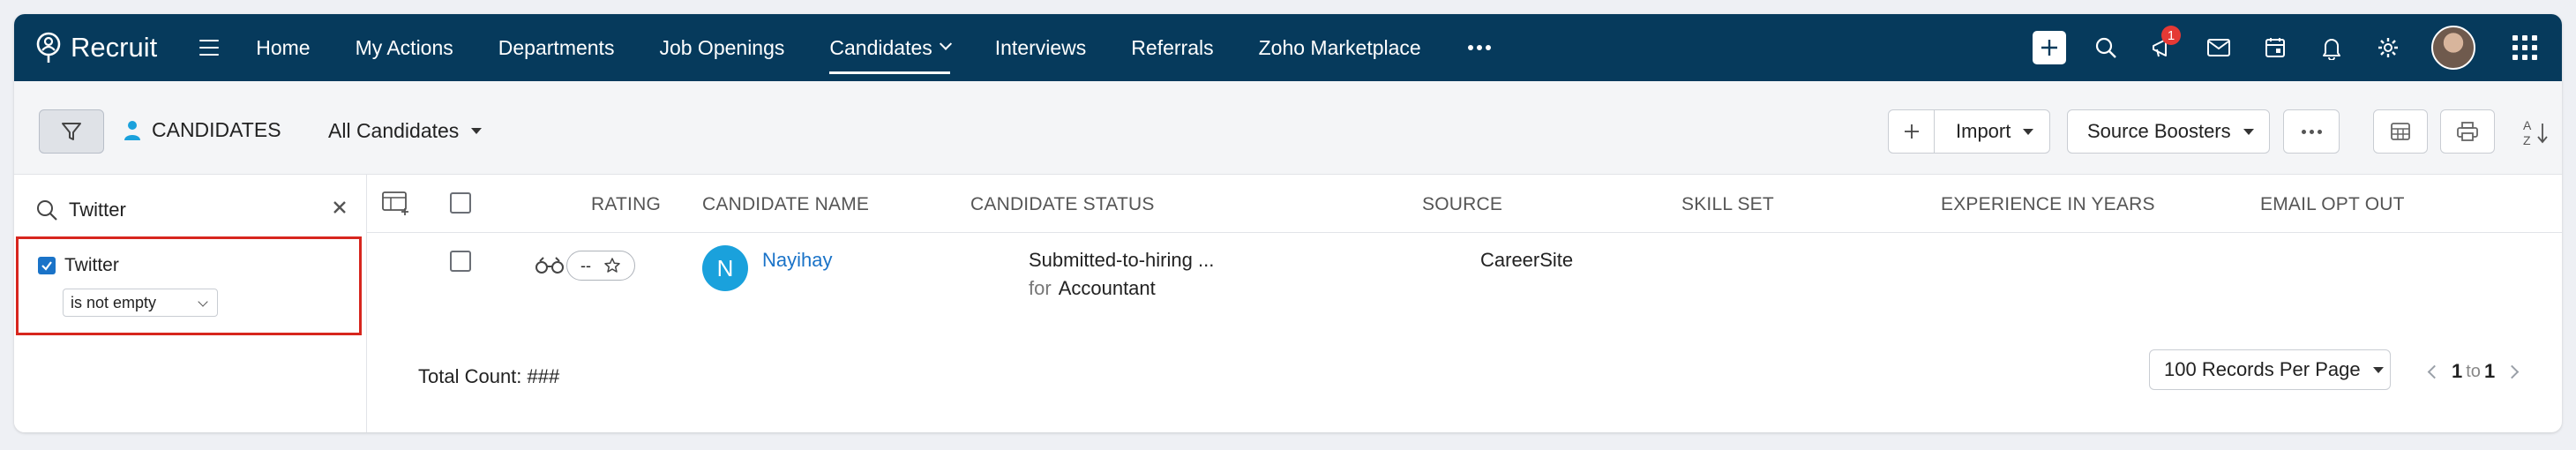 Image resolution: width=2576 pixels, height=450 pixels. I want to click on calendar-icon, so click(2275, 47).